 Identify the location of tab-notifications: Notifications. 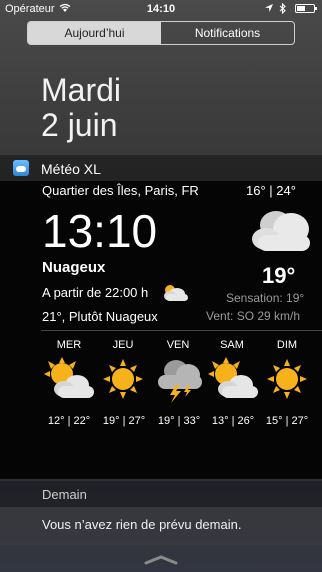
(227, 33).